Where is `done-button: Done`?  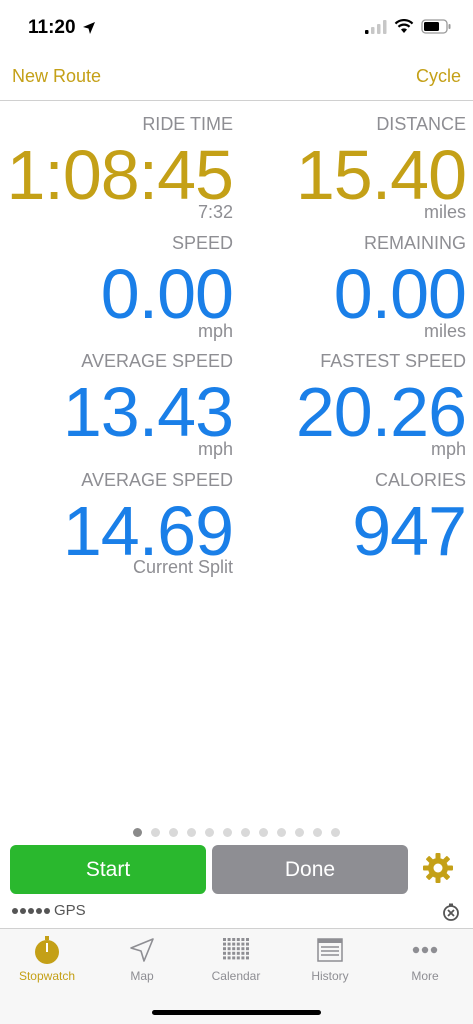 done-button: Done is located at coordinates (310, 869).